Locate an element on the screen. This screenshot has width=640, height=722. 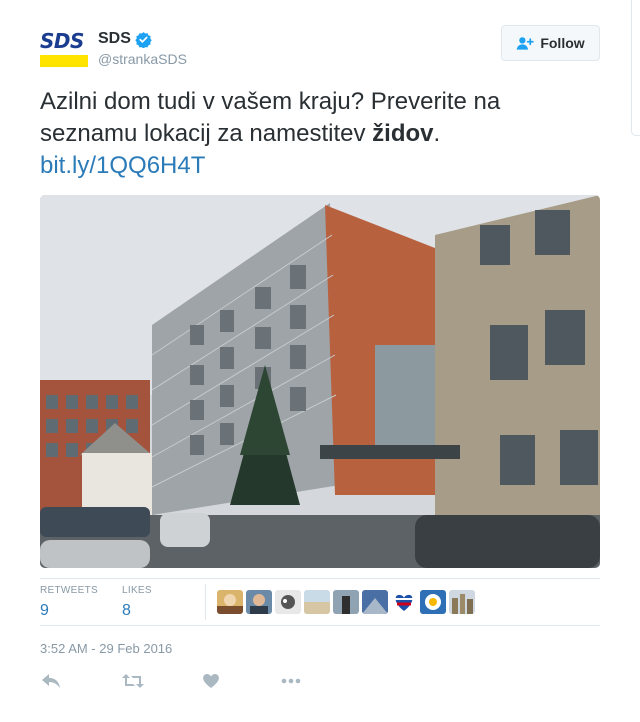
liker-avatars is located at coordinates (346, 602).